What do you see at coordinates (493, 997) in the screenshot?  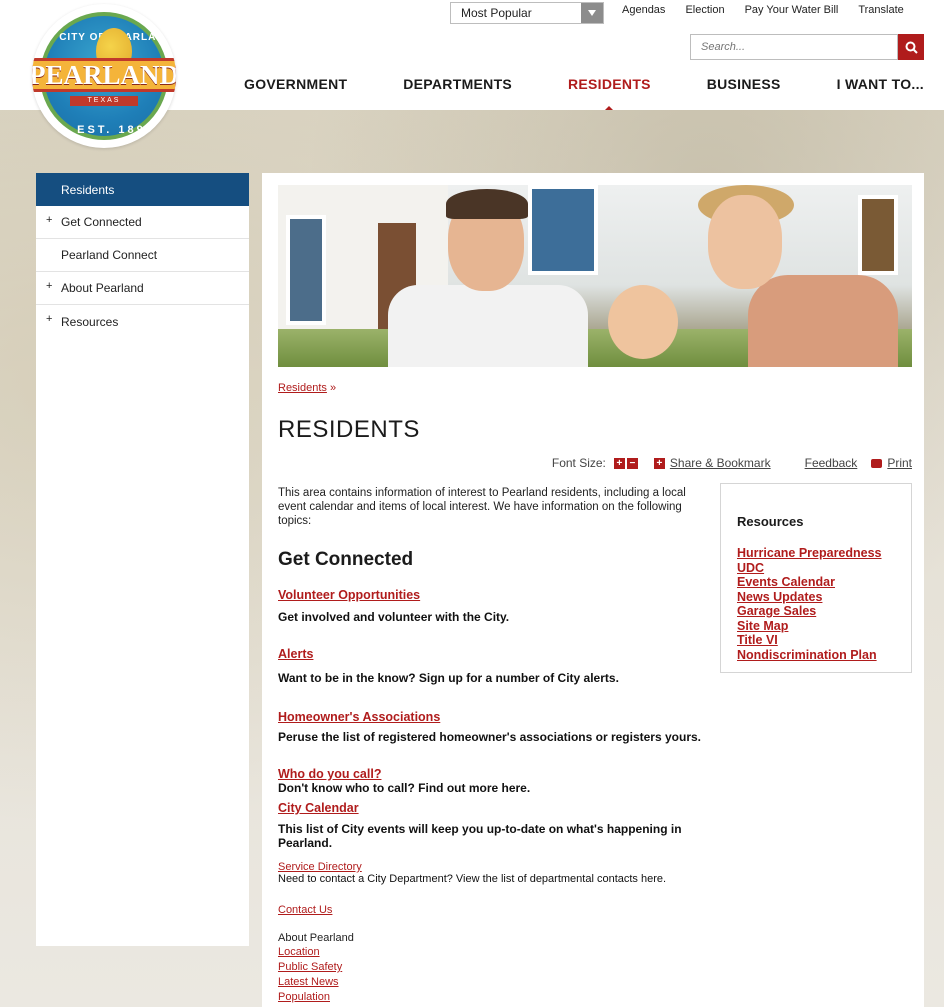 I see `about-link-population: Population` at bounding box center [493, 997].